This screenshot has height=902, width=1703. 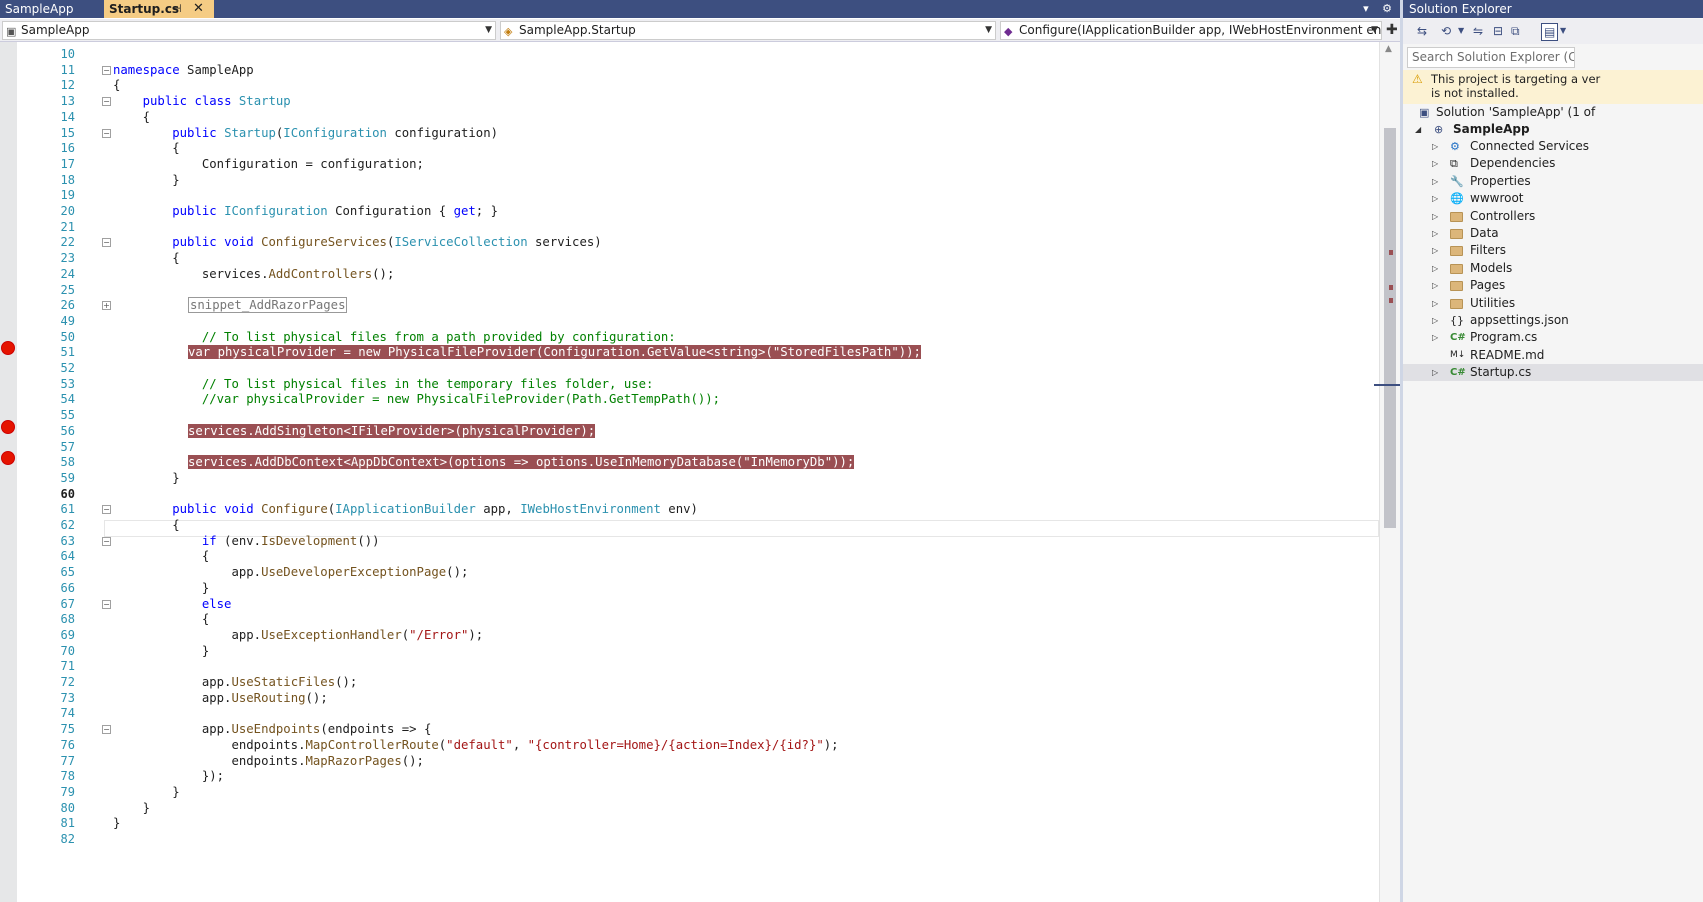 I want to click on tree-item-properties: ▷ 🔧 Properties, so click(x=1553, y=181).